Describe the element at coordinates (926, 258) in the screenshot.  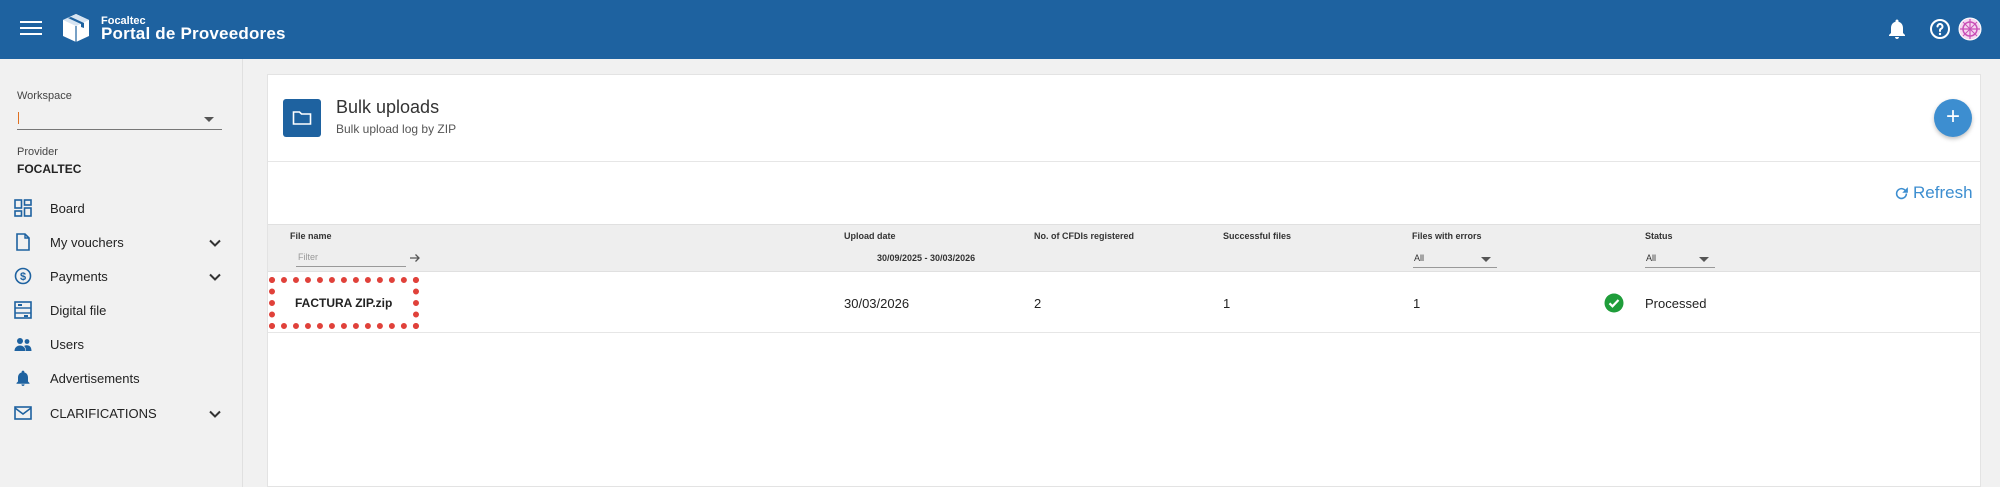
I see `upload-date-range-filter: 30/09/2025 - 30/03/2026` at that location.